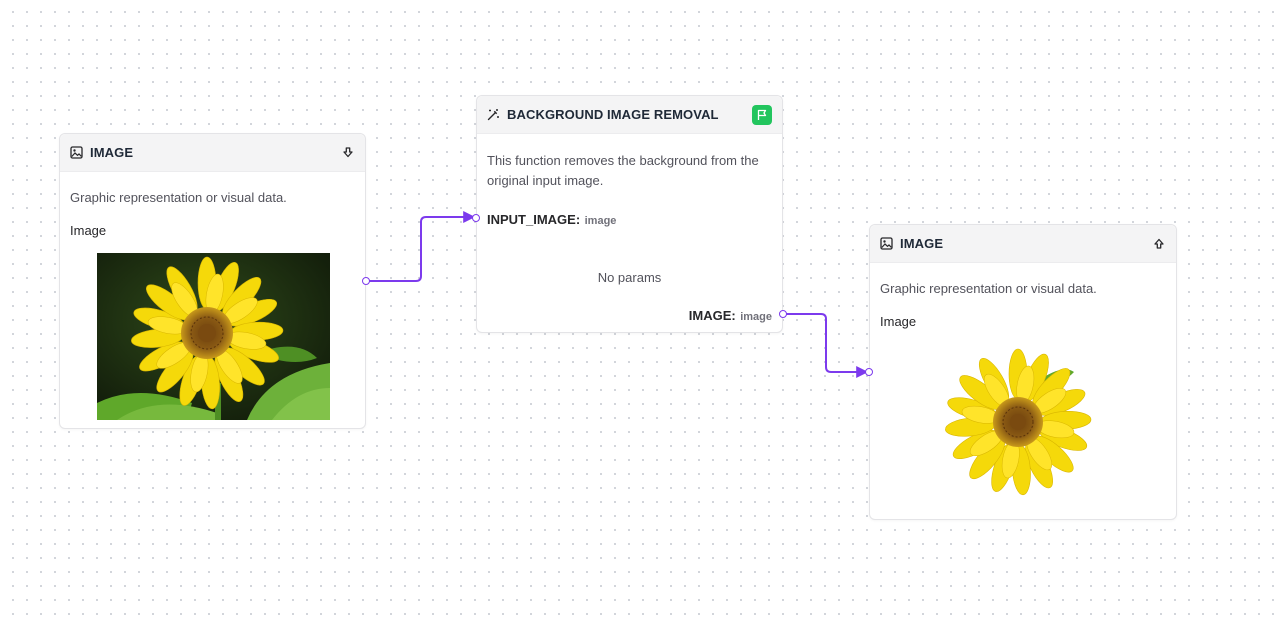 Image resolution: width=1280 pixels, height=618 pixels. What do you see at coordinates (756, 317) in the screenshot?
I see `output-port-type: image` at bounding box center [756, 317].